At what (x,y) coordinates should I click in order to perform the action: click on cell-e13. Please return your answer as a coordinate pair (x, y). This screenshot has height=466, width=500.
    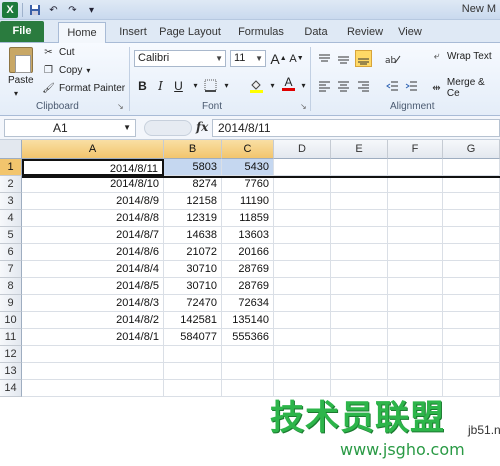
    Looking at the image, I should click on (359, 371).